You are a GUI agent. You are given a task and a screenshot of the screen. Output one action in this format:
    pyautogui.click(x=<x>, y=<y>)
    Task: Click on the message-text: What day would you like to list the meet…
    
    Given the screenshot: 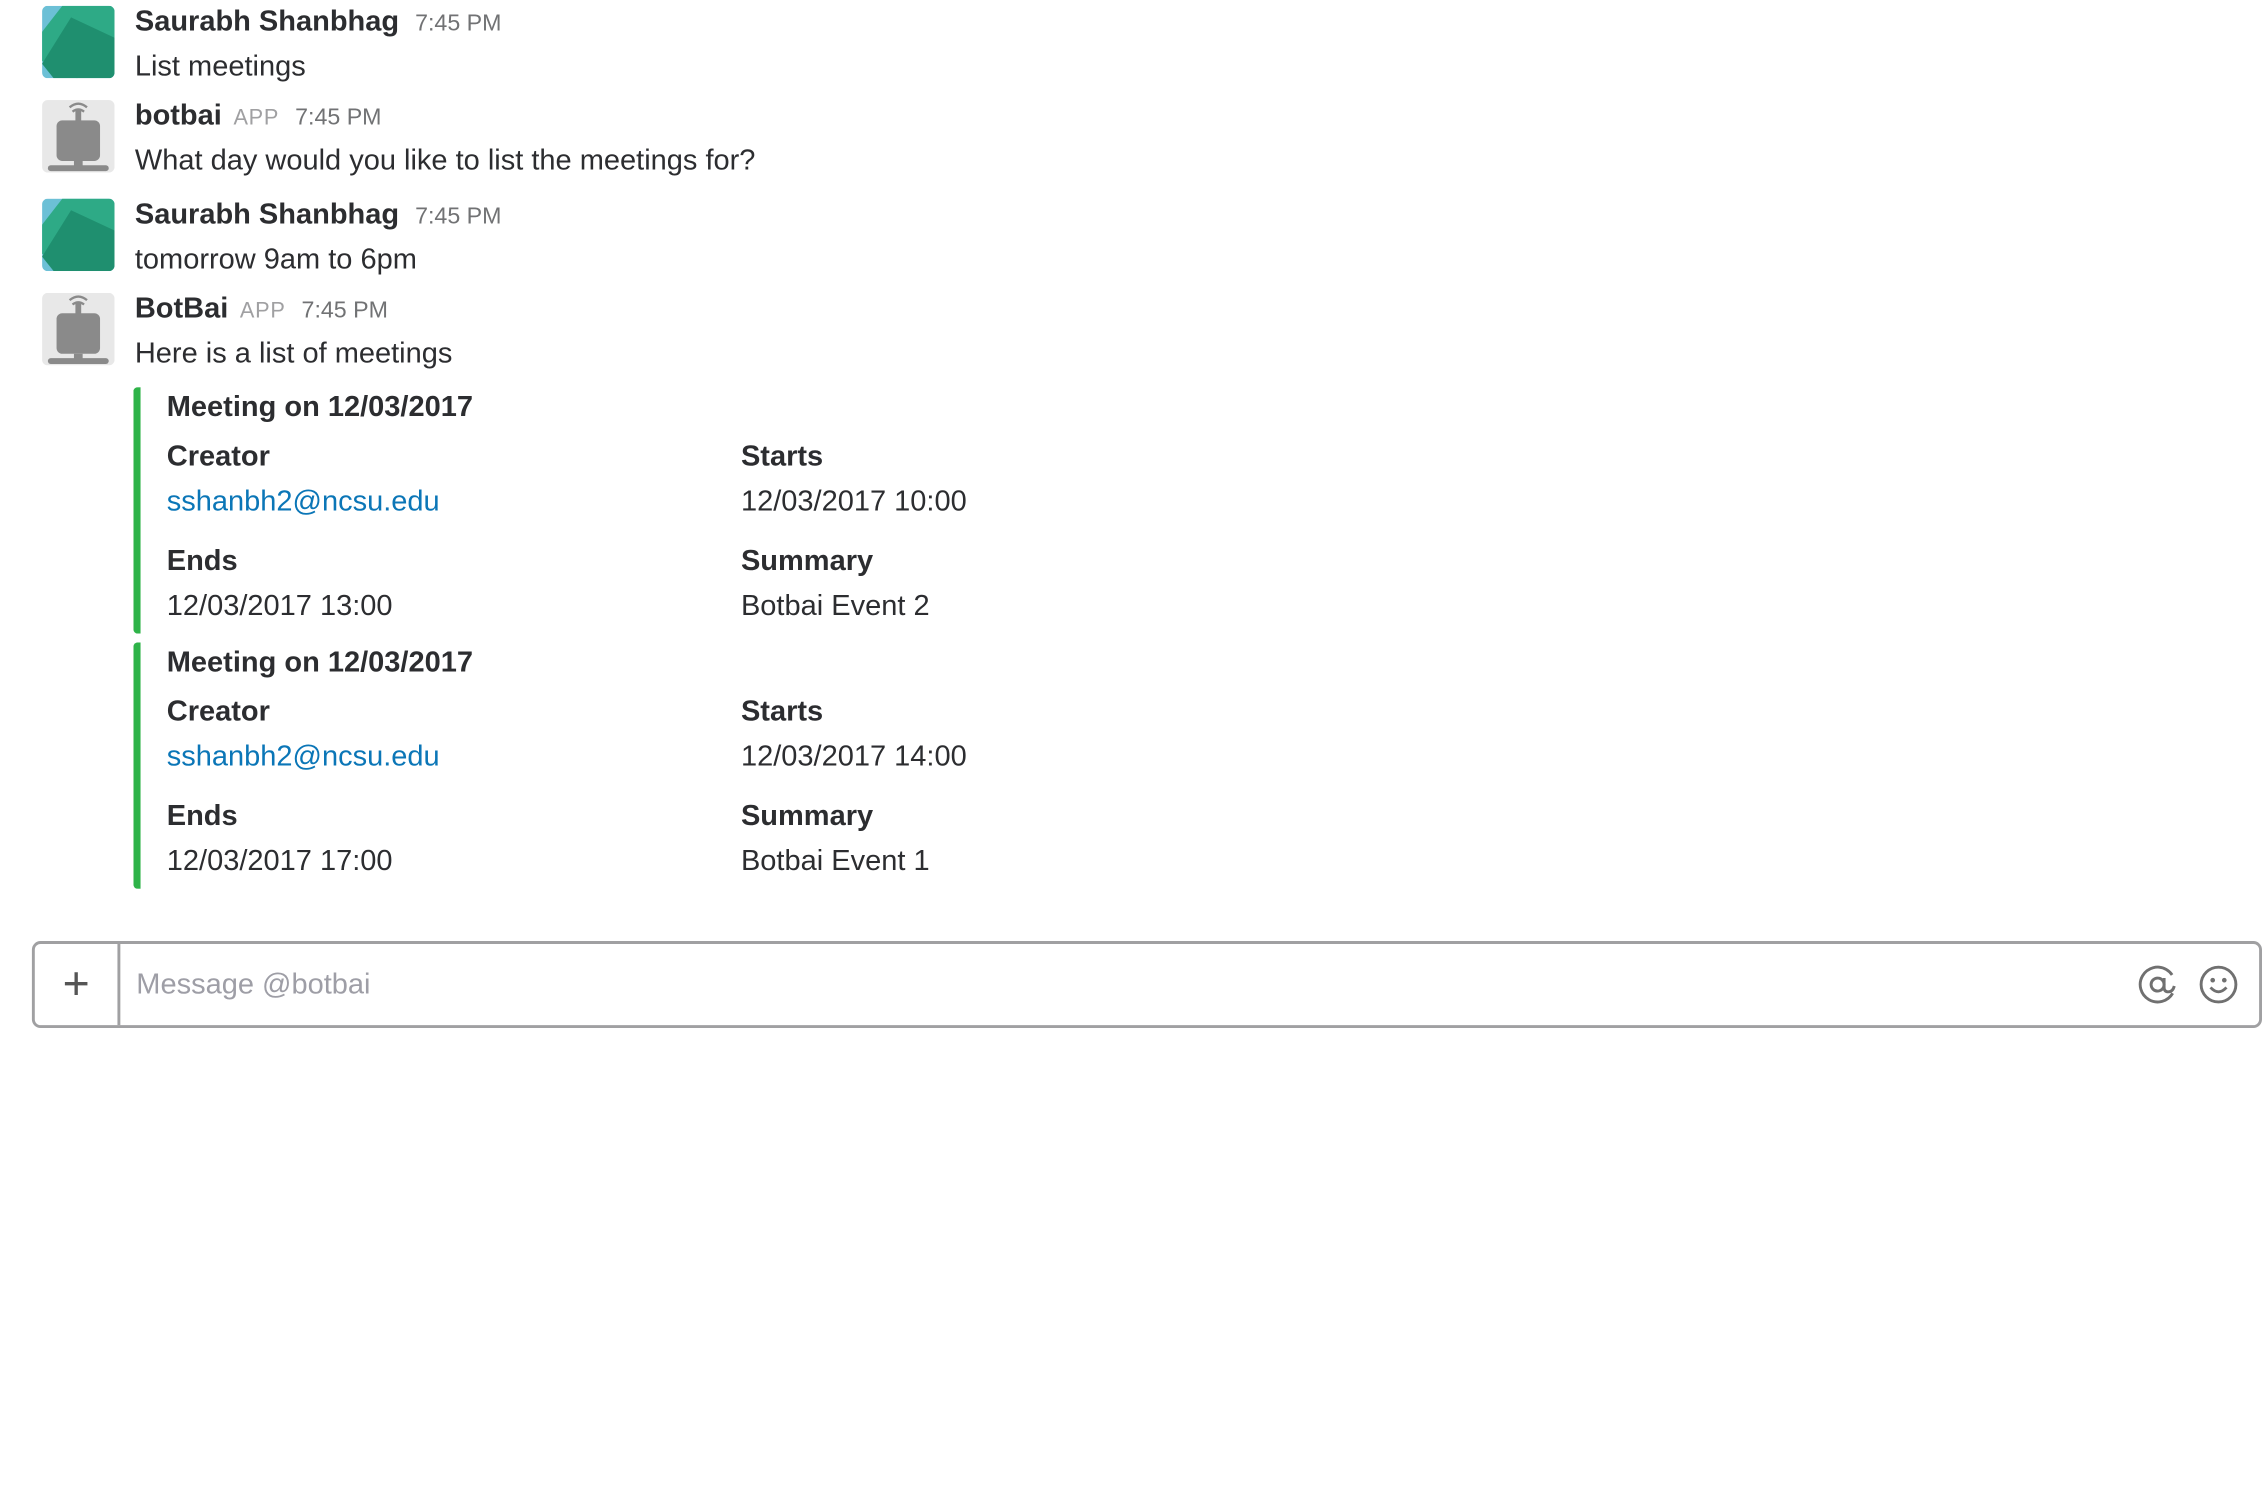 What is the action you would take?
    pyautogui.click(x=445, y=161)
    